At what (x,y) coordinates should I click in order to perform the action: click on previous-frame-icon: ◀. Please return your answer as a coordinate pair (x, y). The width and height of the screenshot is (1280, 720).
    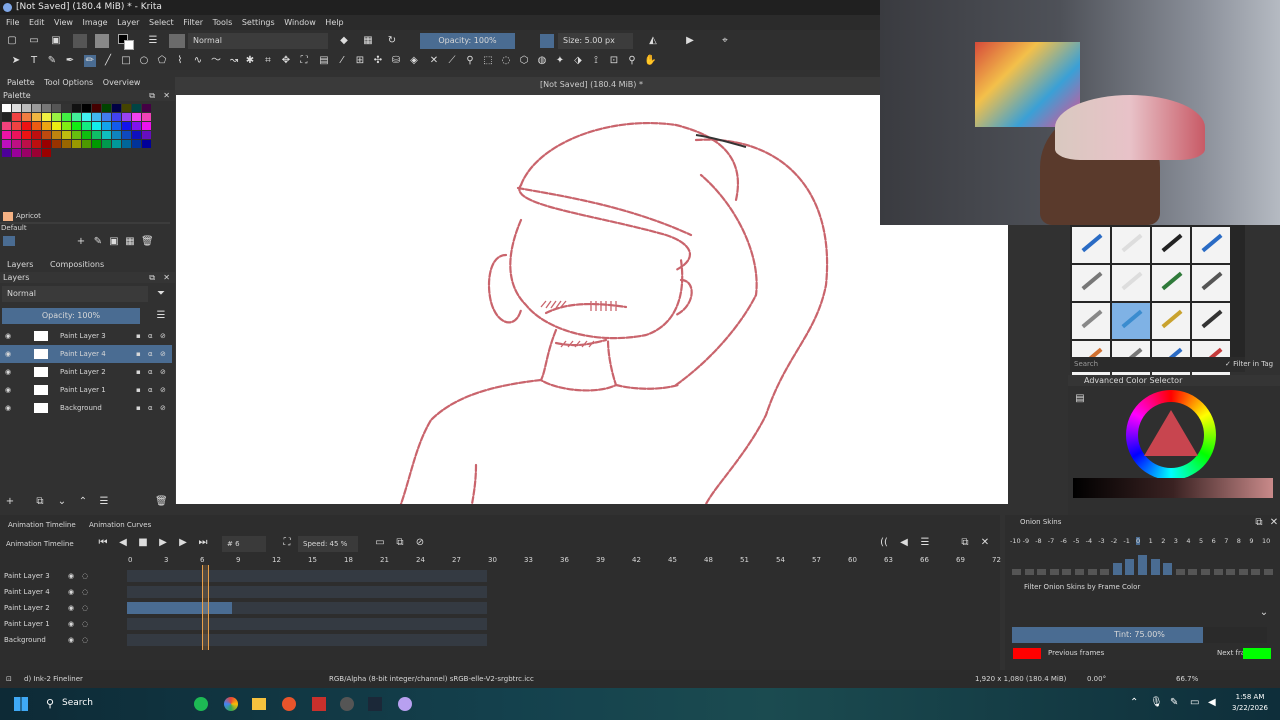
    Looking at the image, I should click on (123, 543).